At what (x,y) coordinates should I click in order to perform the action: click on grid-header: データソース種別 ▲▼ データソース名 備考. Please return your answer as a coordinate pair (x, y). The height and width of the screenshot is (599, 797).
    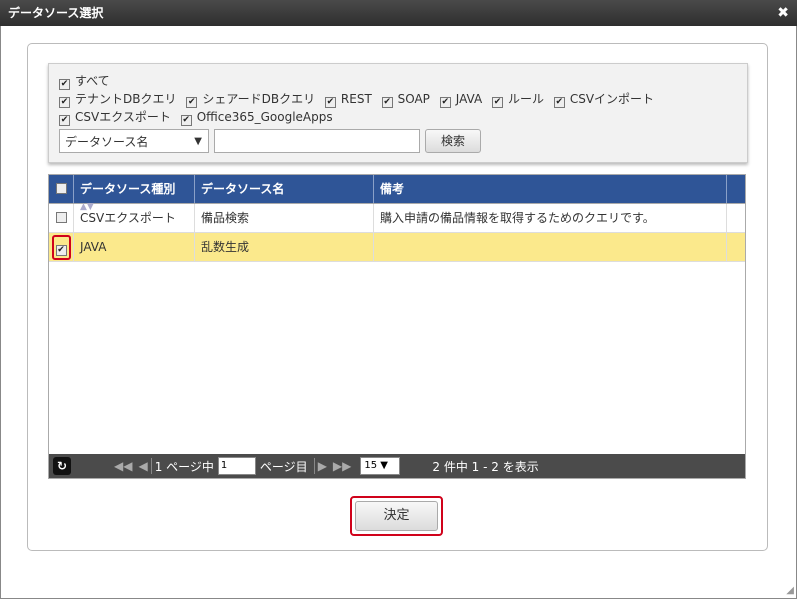
    Looking at the image, I should click on (397, 193).